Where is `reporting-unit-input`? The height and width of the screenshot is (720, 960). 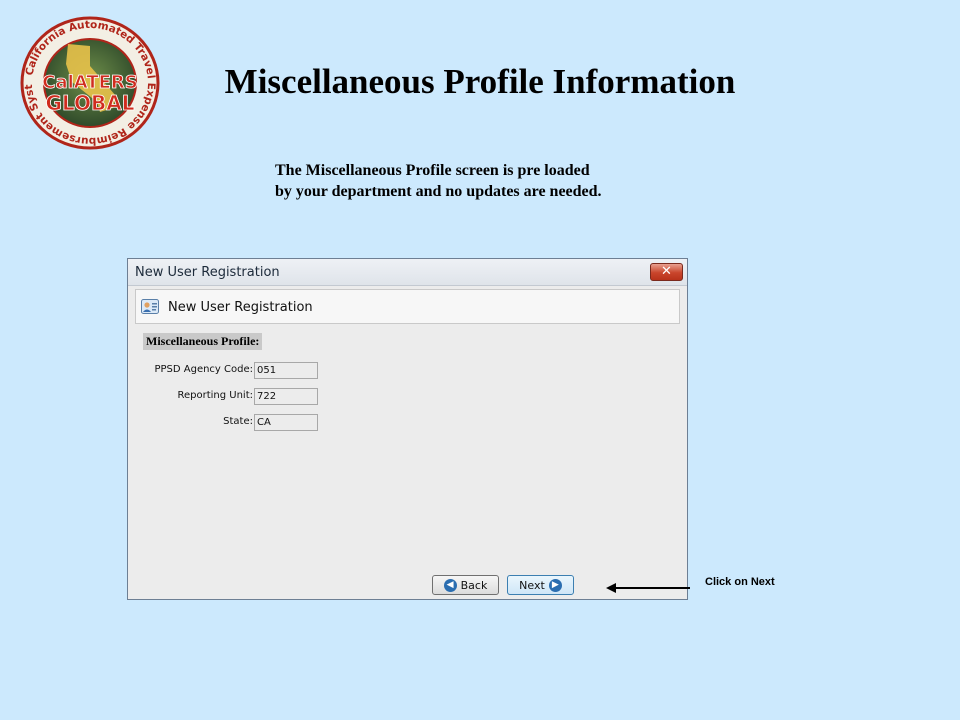 reporting-unit-input is located at coordinates (286, 396).